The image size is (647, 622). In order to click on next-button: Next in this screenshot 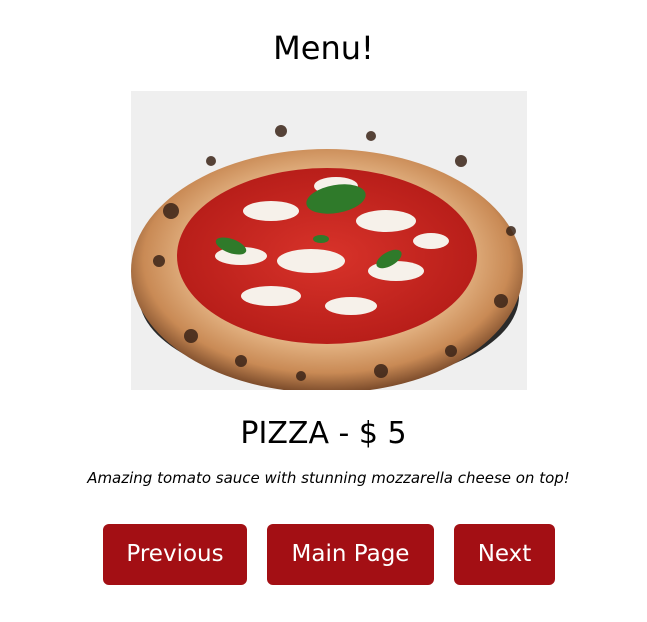, I will do `click(504, 554)`.